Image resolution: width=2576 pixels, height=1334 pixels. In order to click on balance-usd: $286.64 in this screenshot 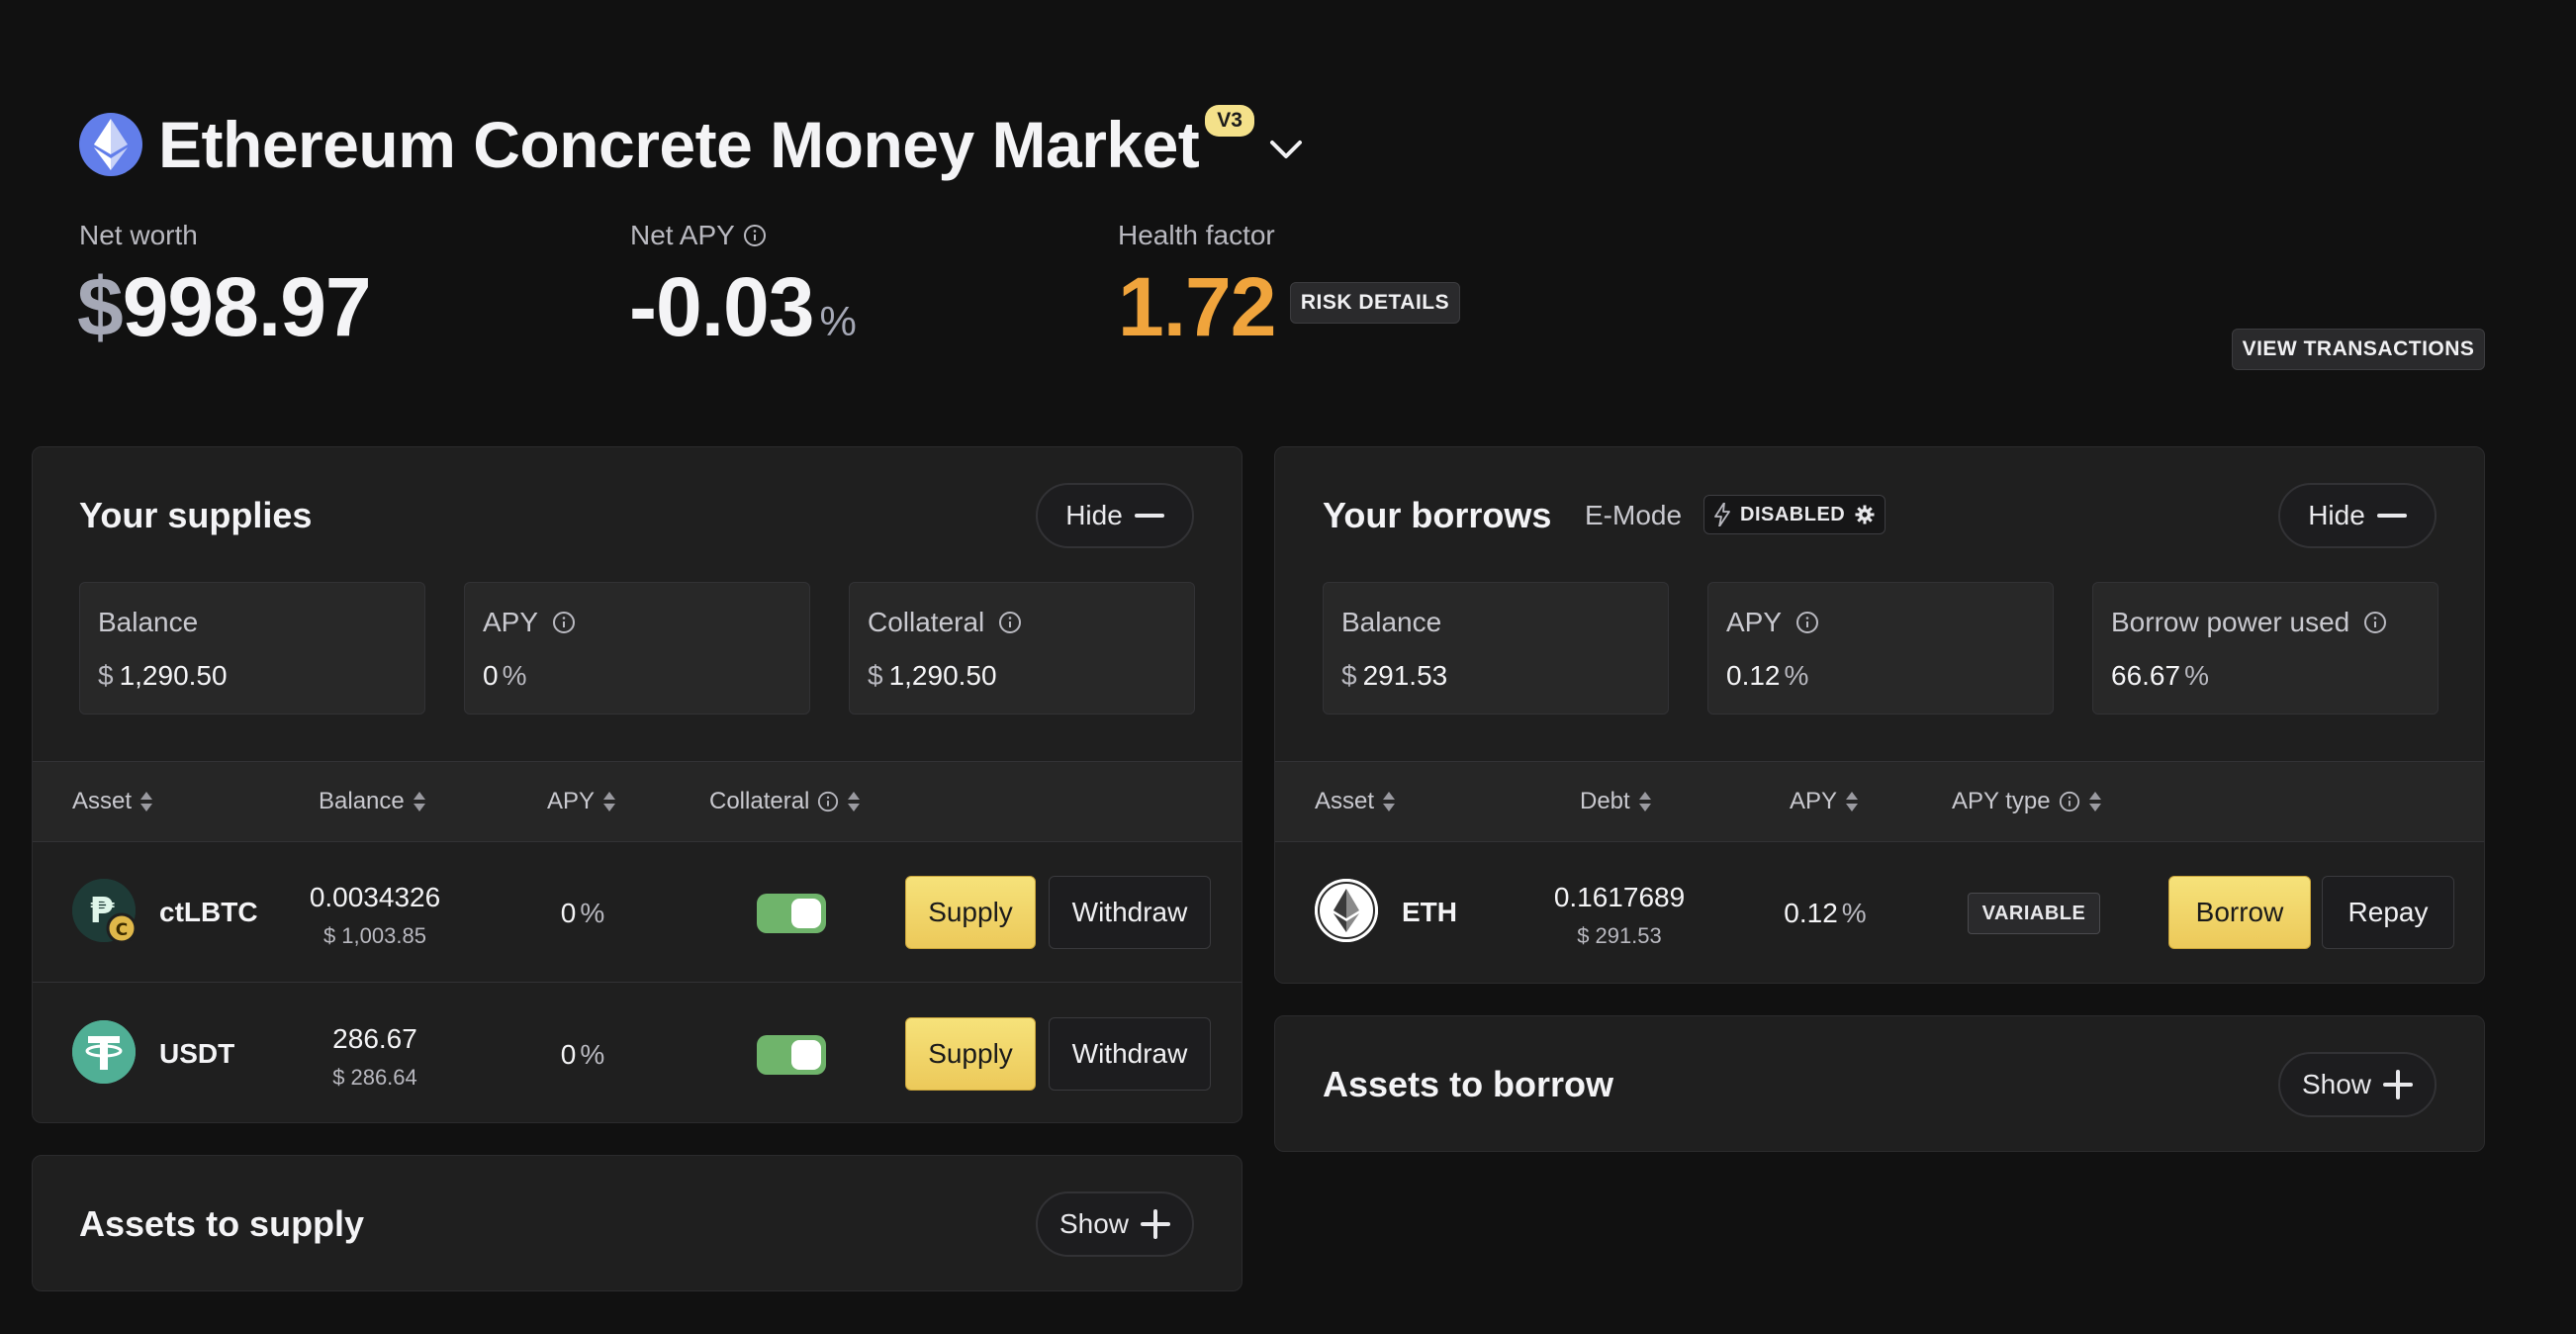, I will do `click(375, 1078)`.